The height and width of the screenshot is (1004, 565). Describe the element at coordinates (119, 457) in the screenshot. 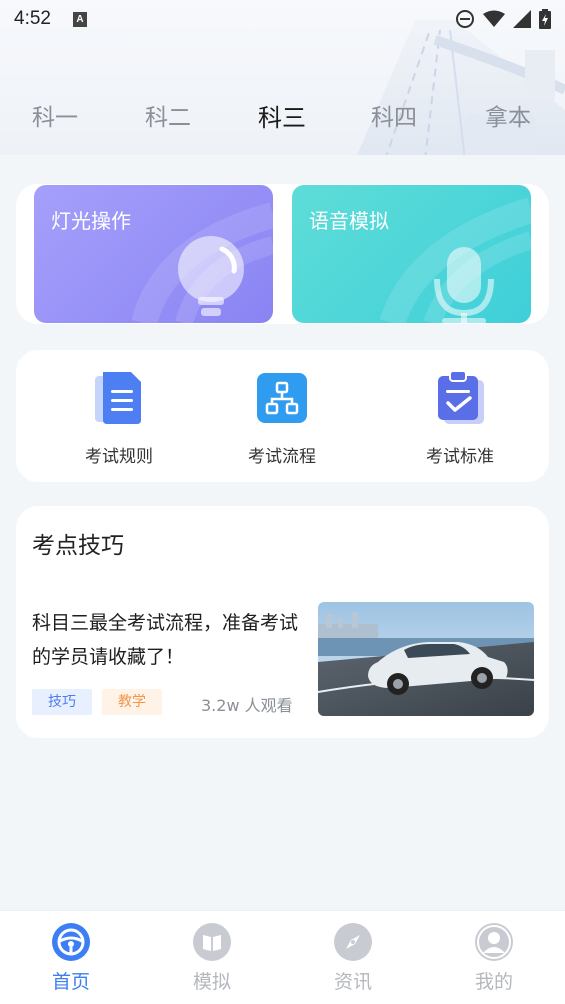

I see `exam-rules-label: 考试规则` at that location.